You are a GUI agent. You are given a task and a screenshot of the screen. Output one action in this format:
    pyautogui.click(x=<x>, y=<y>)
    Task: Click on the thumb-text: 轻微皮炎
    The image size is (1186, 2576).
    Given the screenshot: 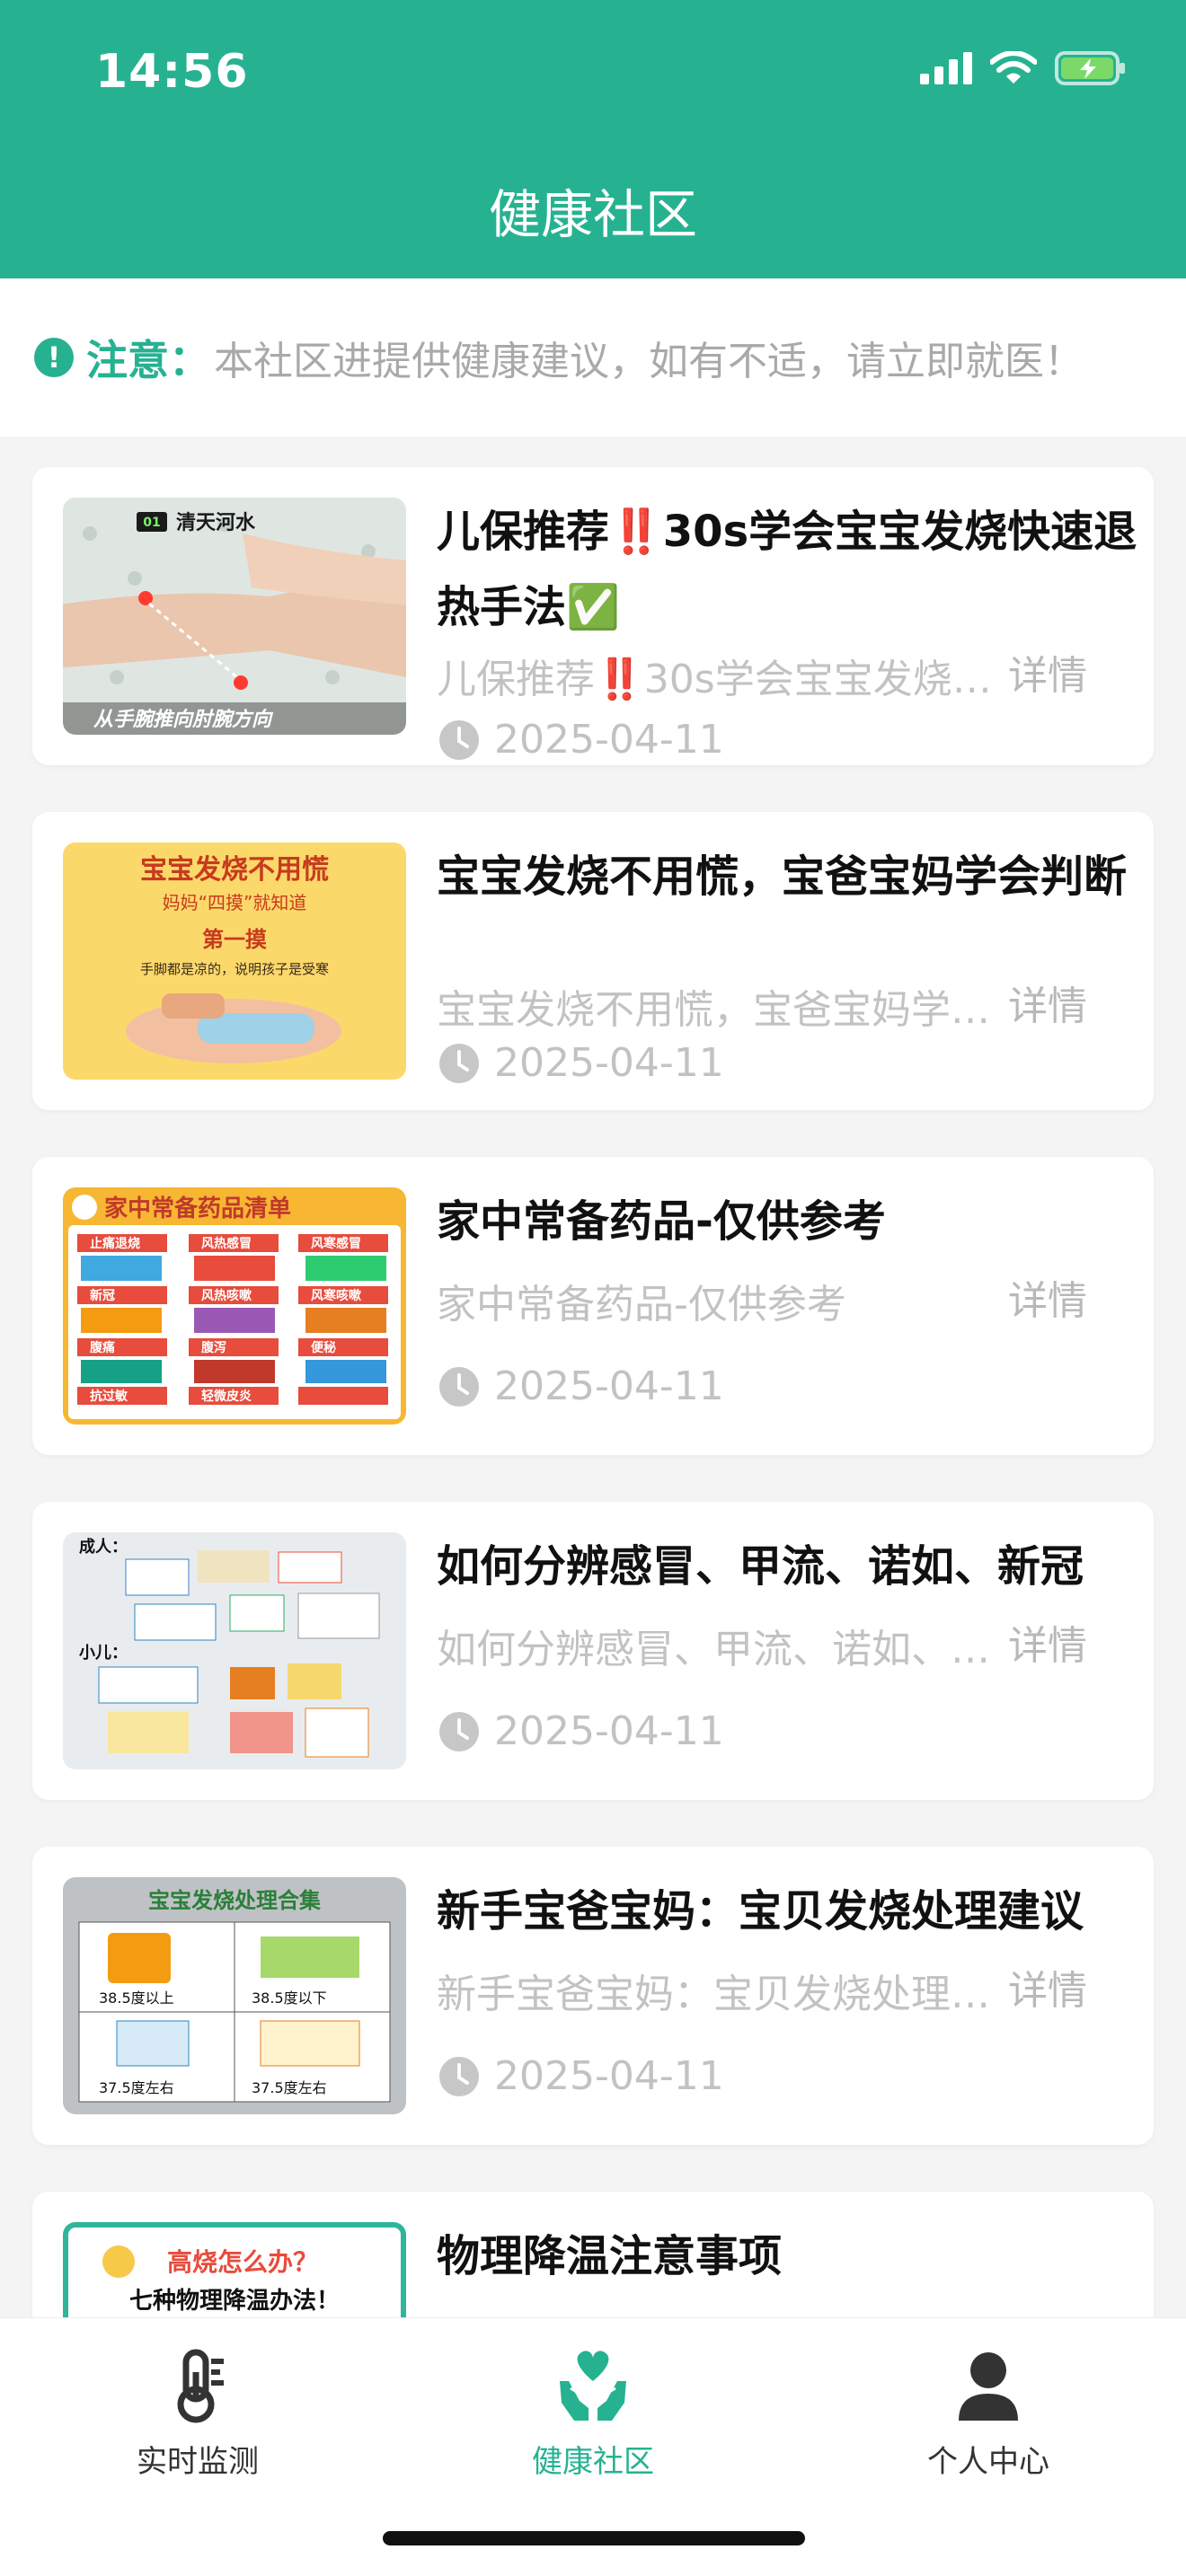 What is the action you would take?
    pyautogui.click(x=226, y=1396)
    